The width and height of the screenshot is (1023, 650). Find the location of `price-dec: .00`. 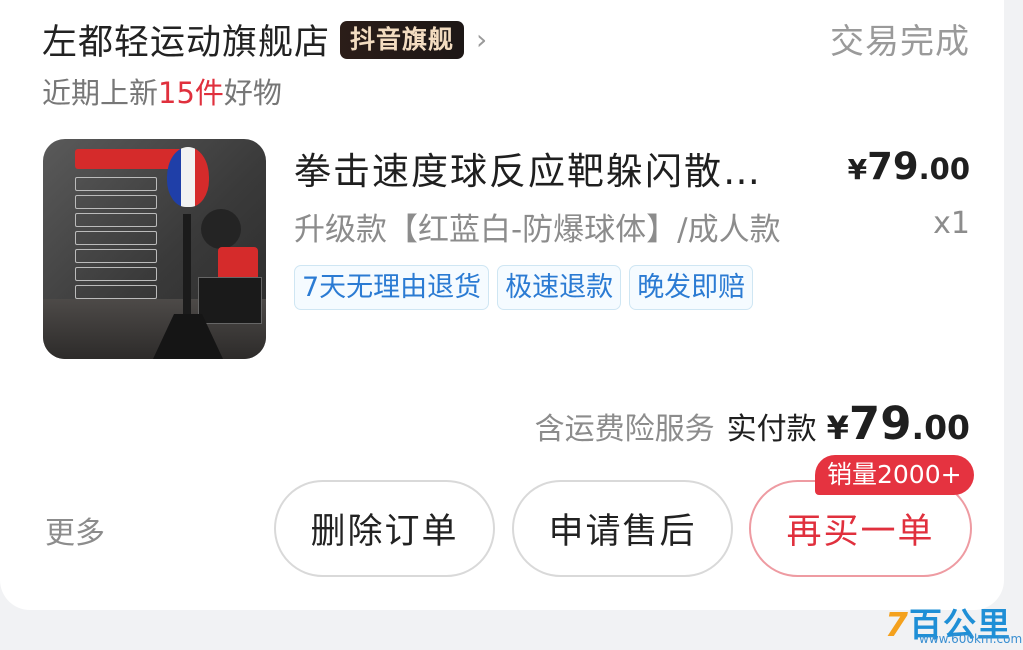

price-dec: .00 is located at coordinates (944, 169).